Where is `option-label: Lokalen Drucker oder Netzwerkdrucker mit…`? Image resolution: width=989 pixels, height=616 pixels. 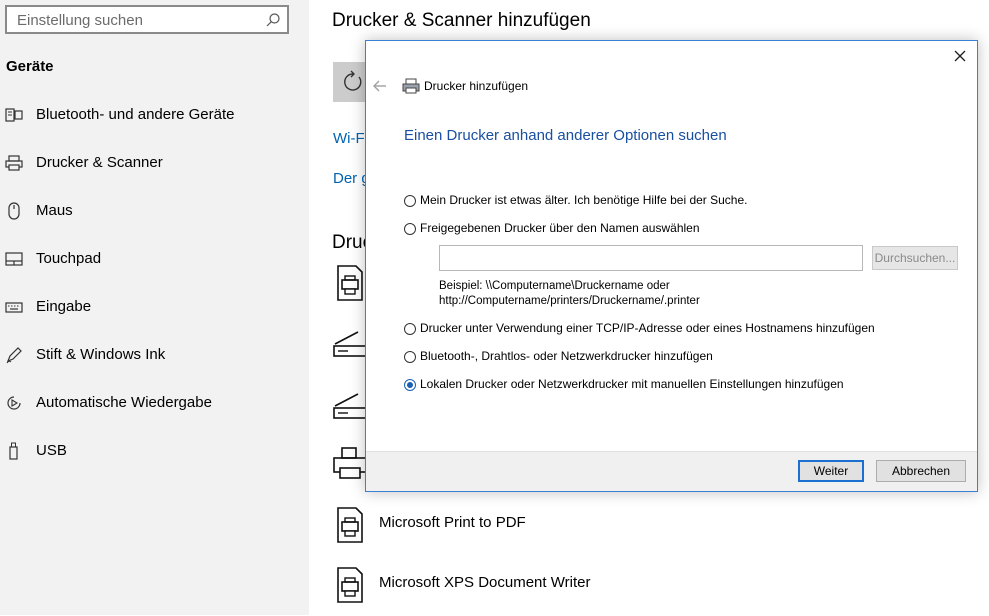
option-label: Lokalen Drucker oder Netzwerkdrucker mit… is located at coordinates (632, 384).